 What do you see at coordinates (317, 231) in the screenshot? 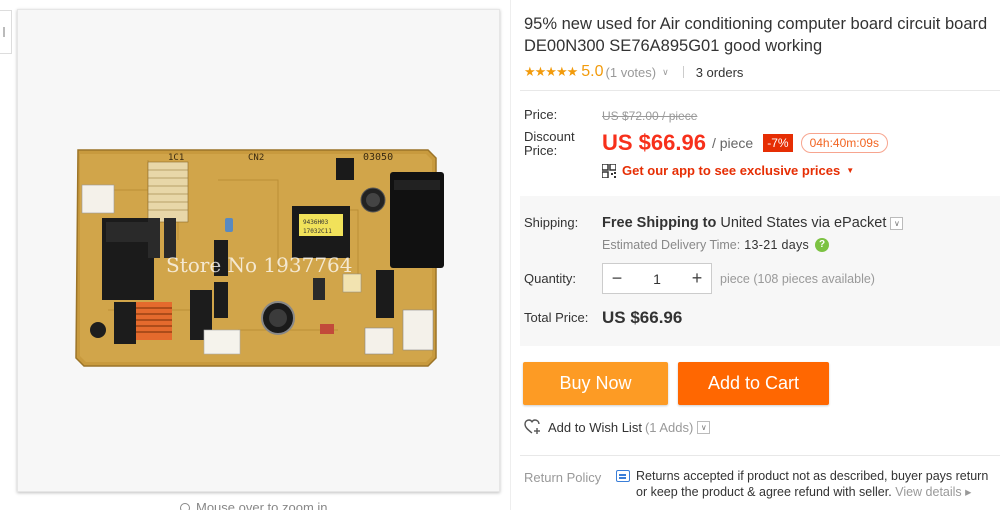
I see `chip-code-2: 17032C11` at bounding box center [317, 231].